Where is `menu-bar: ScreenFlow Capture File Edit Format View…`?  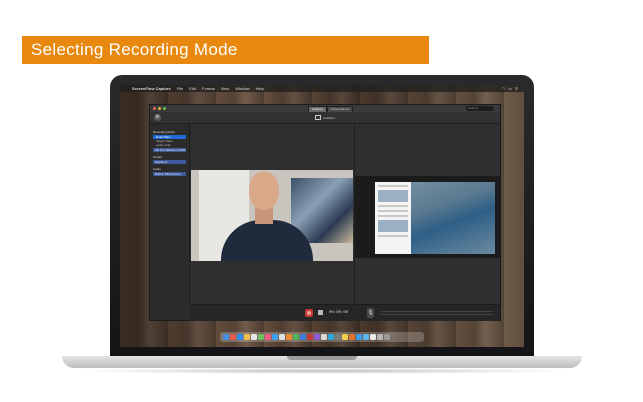
menu-bar: ScreenFlow Capture File Edit Format View… is located at coordinates (322, 88).